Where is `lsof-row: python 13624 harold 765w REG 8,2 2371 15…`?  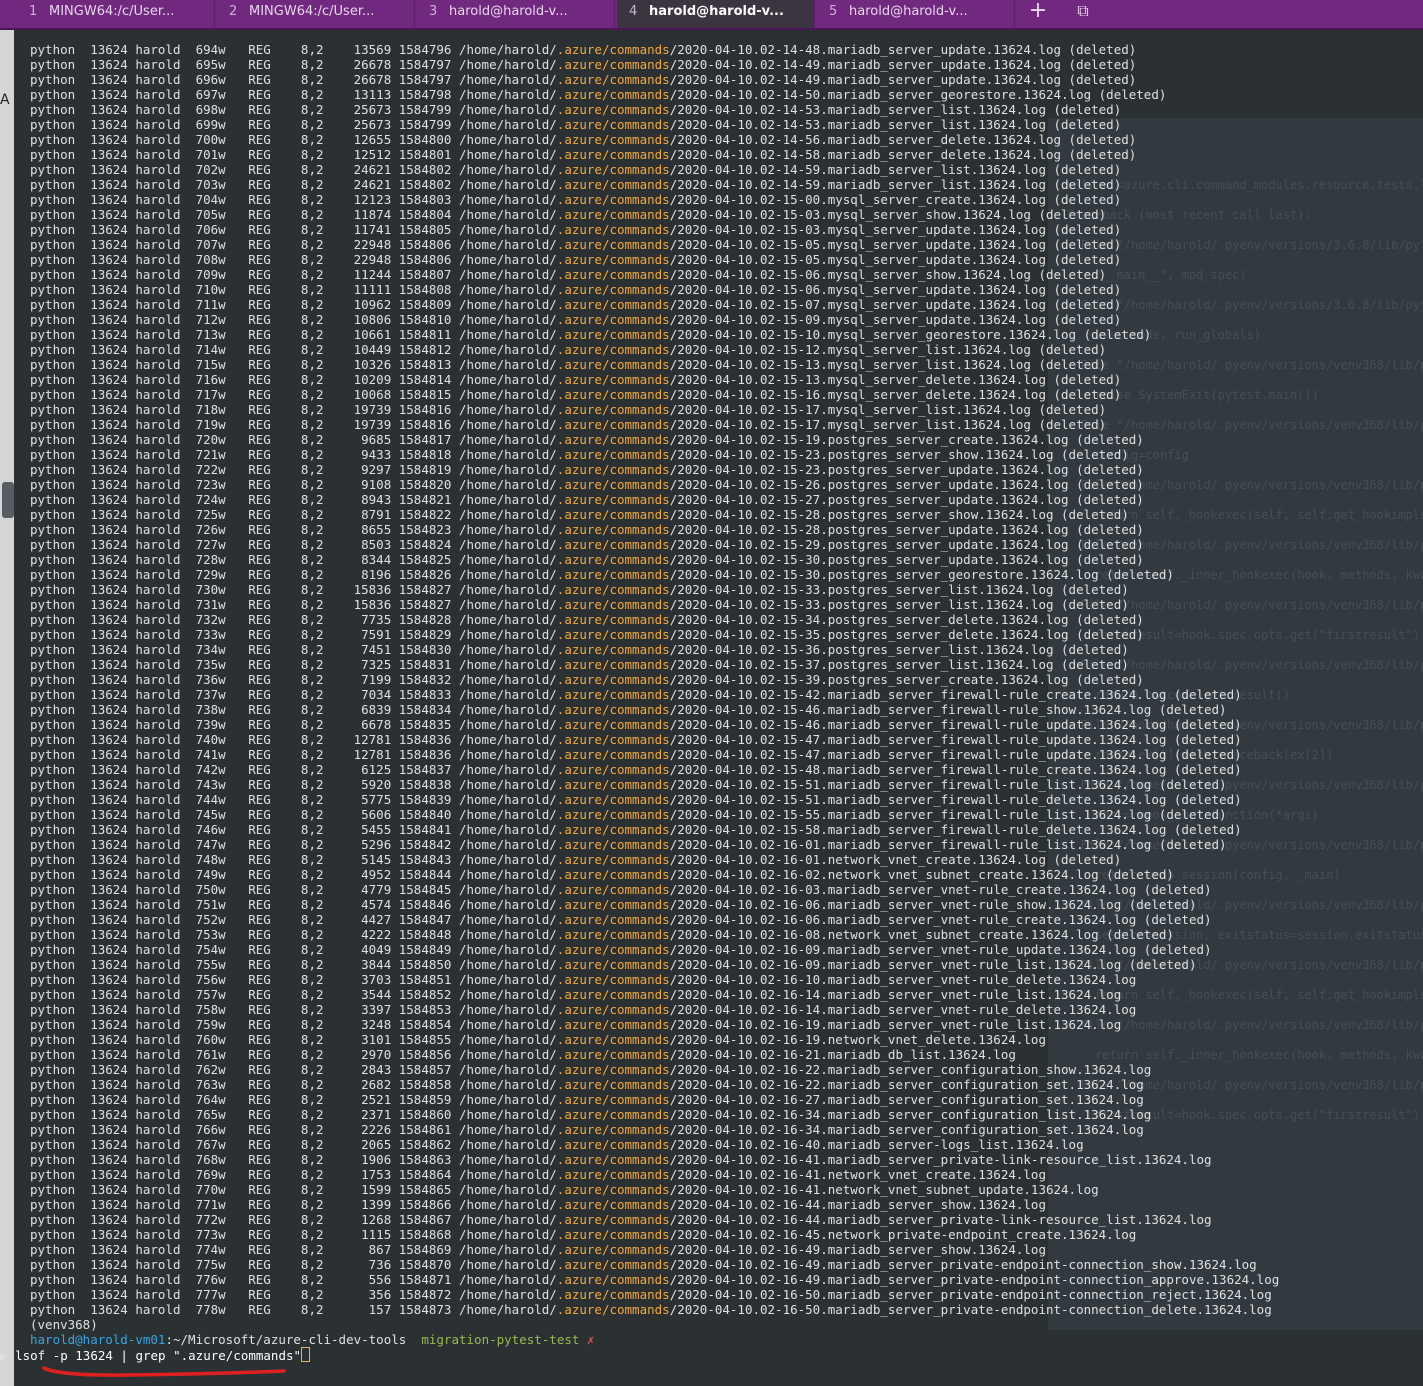
lsof-row: python 13624 harold 765w REG 8,2 2371 15… is located at coordinates (720, 1114).